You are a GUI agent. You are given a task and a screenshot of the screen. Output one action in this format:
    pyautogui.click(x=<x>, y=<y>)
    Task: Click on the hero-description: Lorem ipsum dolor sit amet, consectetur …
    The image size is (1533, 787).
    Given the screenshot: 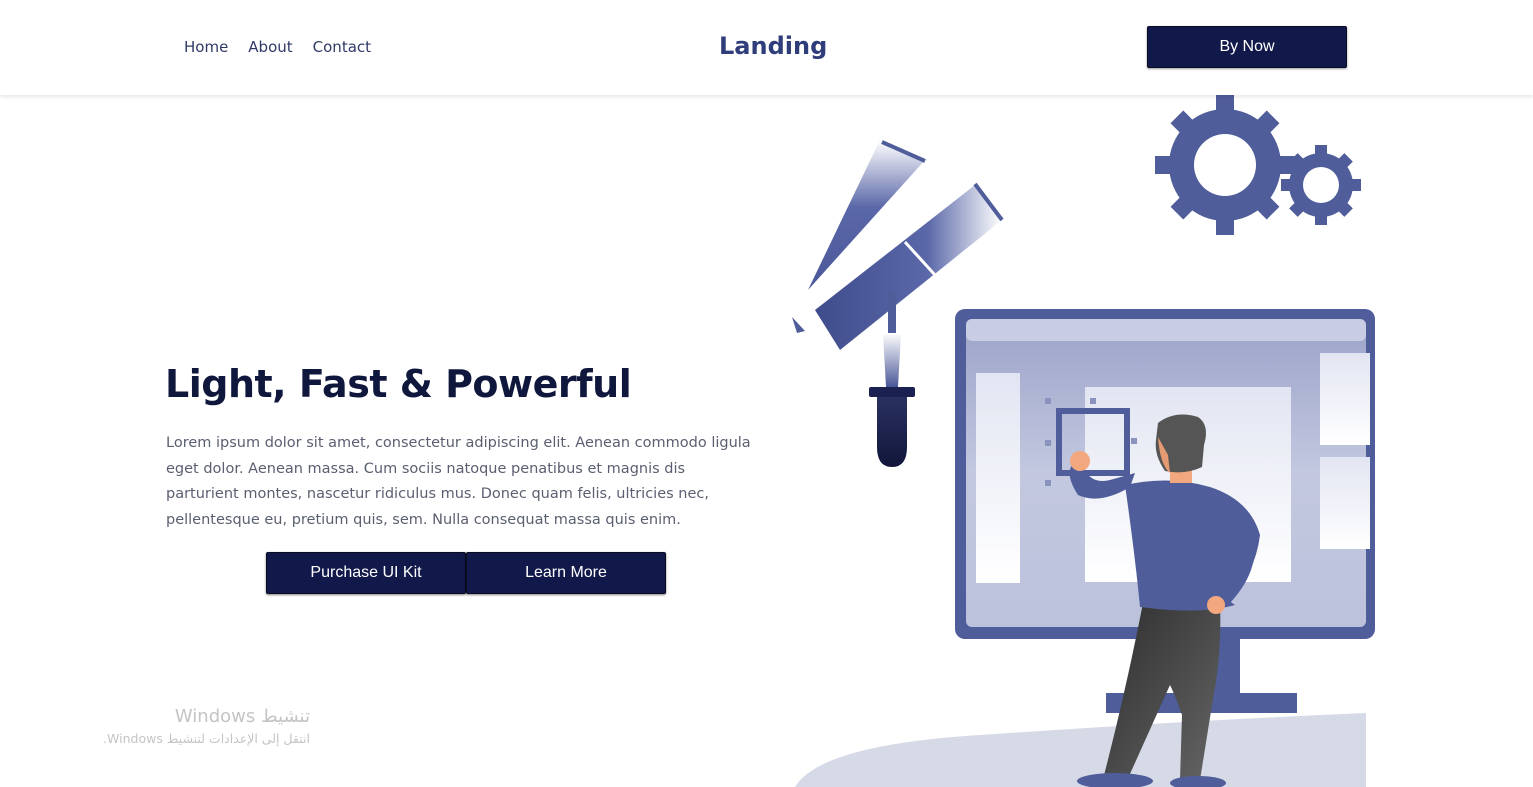 What is the action you would take?
    pyautogui.click(x=458, y=481)
    